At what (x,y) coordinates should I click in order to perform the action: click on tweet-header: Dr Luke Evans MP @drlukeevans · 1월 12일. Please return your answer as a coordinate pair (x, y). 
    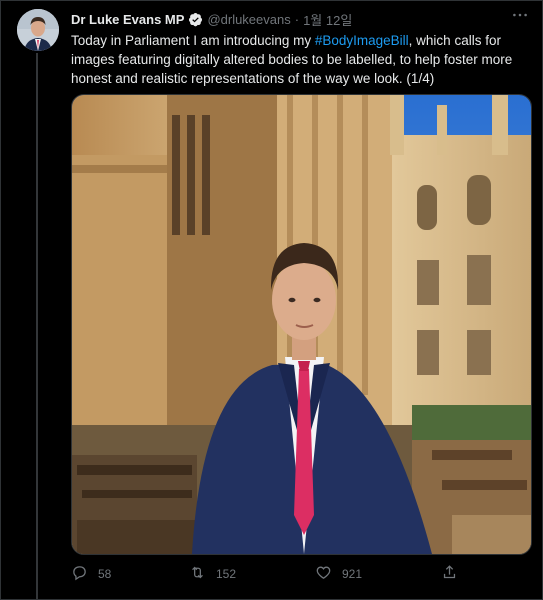
    Looking at the image, I should click on (299, 19).